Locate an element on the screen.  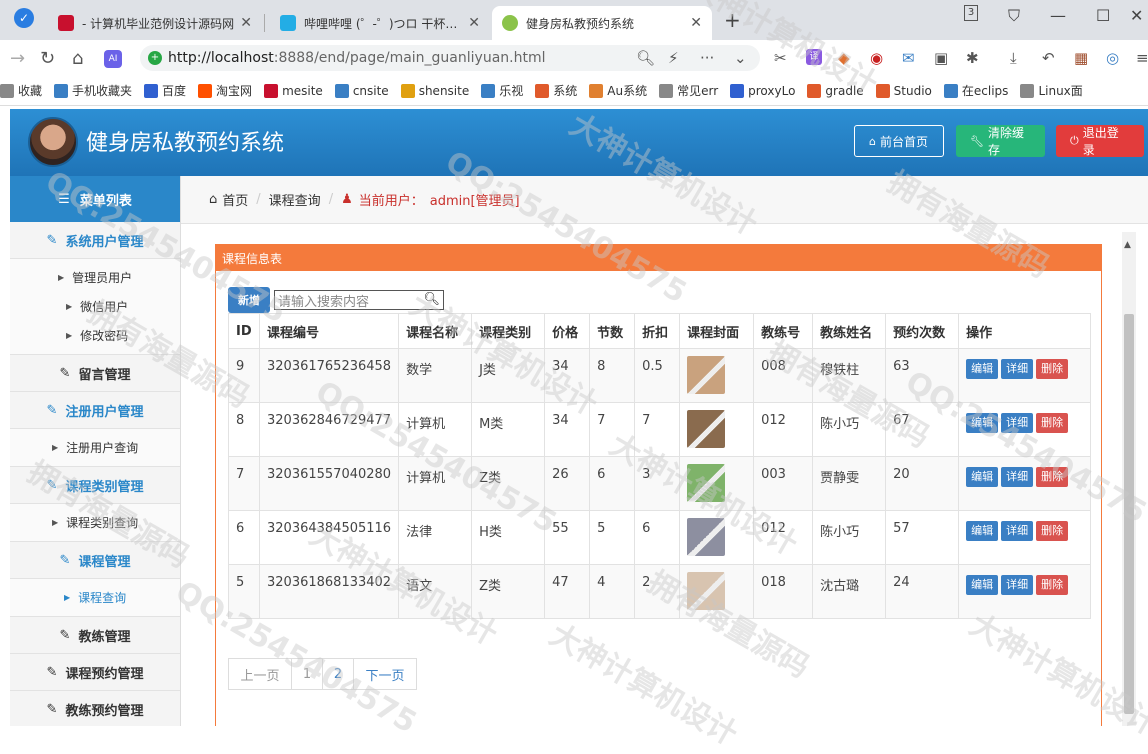
sidebar-subitem-change-password: ▶ 修改密码 is located at coordinates (95, 335).